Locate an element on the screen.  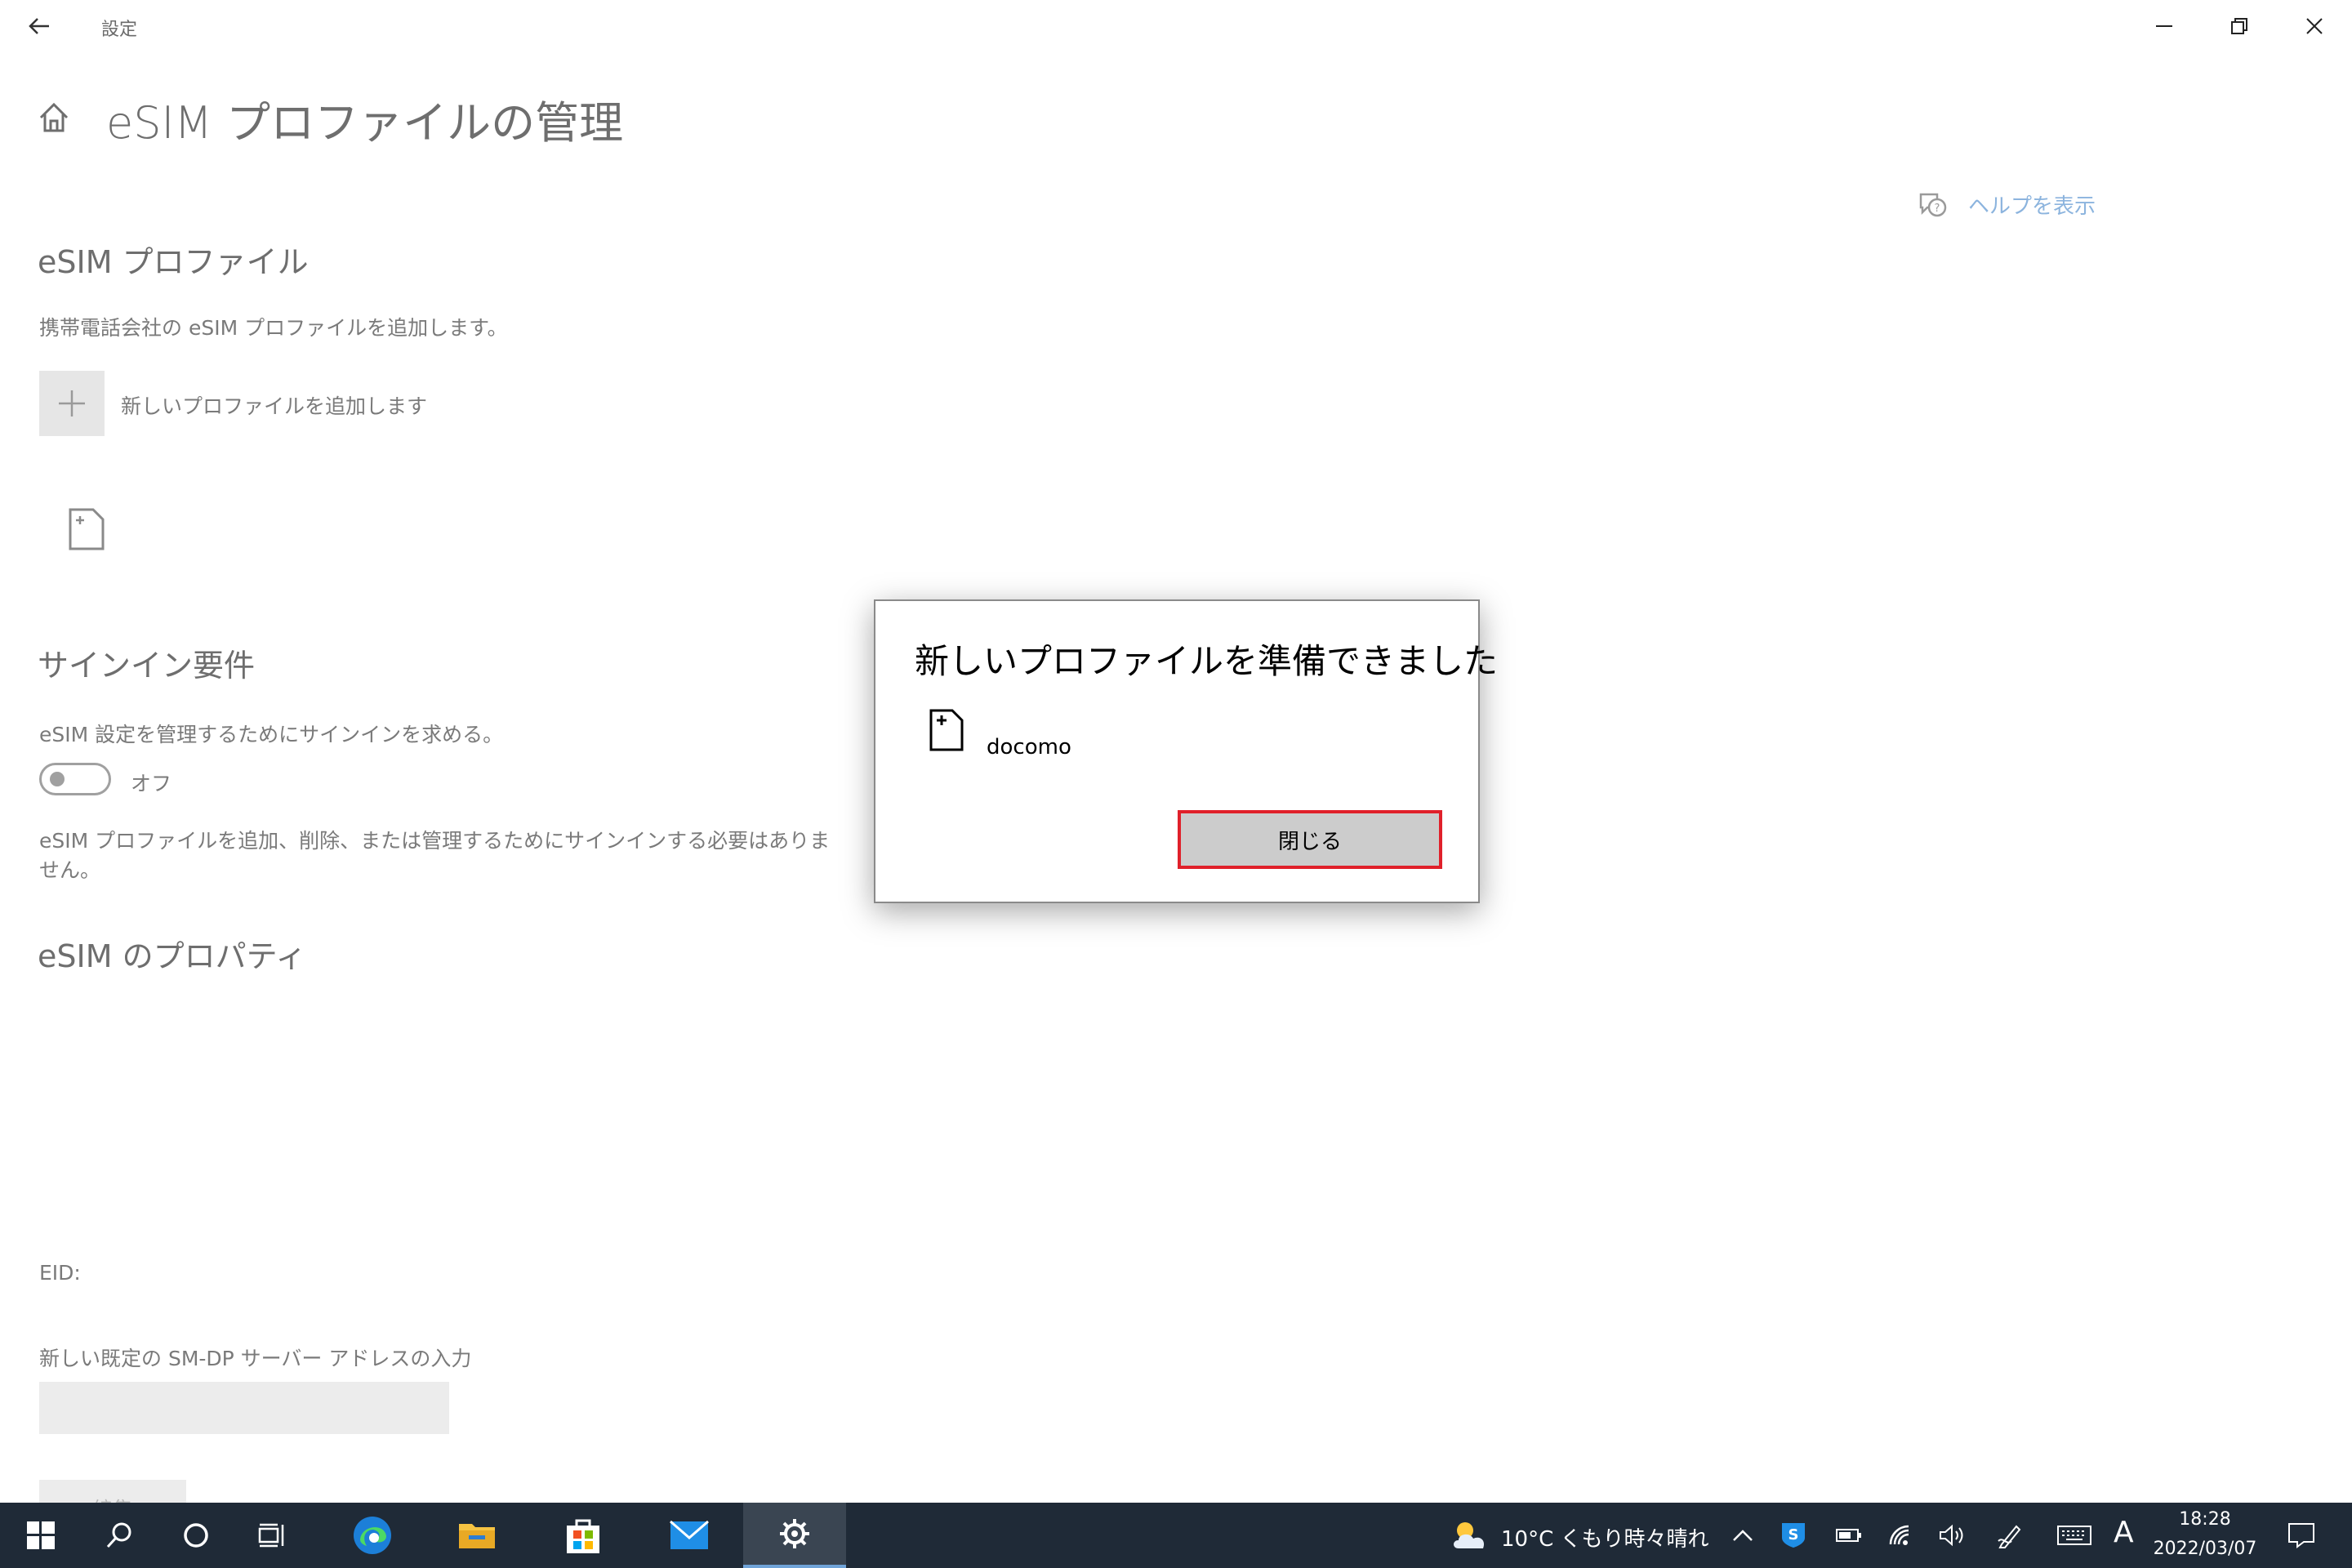
store-bag-icon is located at coordinates (583, 1536).